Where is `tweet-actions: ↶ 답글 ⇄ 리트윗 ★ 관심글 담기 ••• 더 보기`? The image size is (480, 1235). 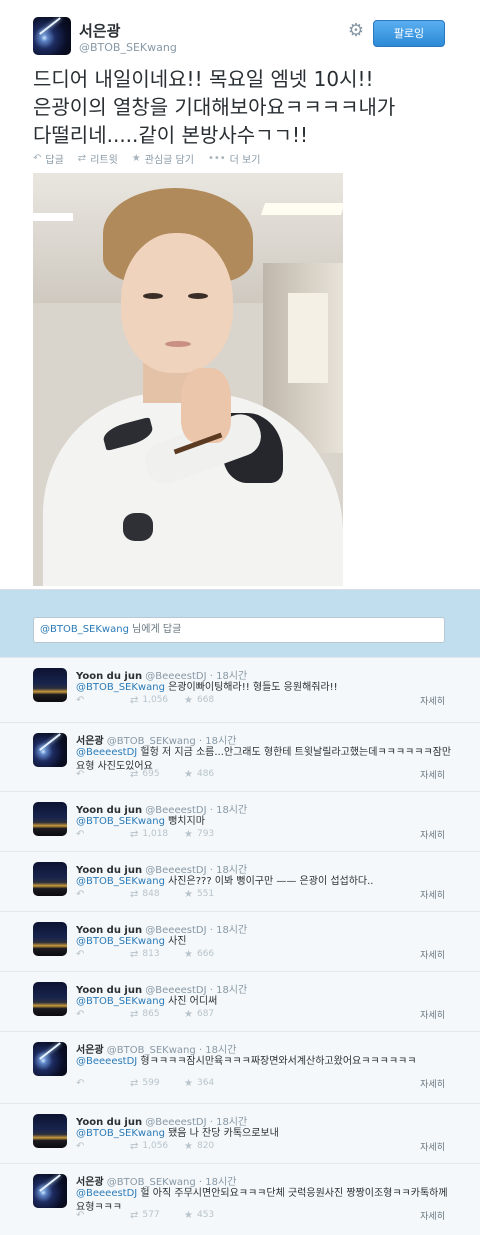 tweet-actions: ↶ 답글 ⇄ 리트윗 ★ 관심글 담기 ••• 더 보기 is located at coordinates (146, 158).